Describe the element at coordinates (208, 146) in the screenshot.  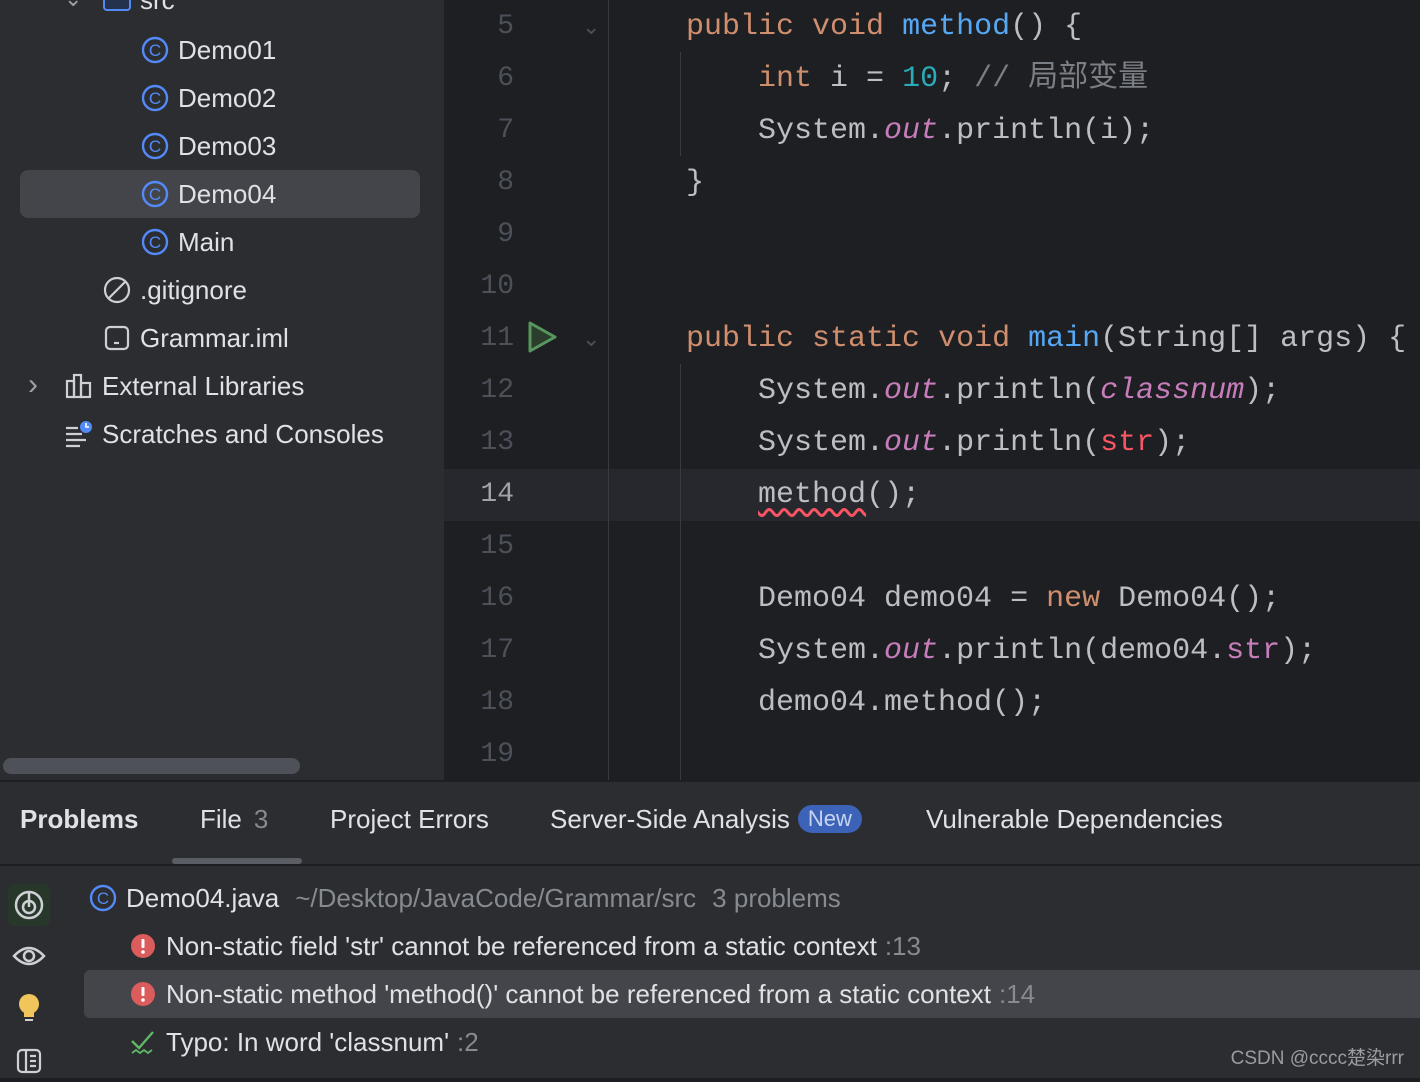
I see `tree-item-demo03: C Demo03` at that location.